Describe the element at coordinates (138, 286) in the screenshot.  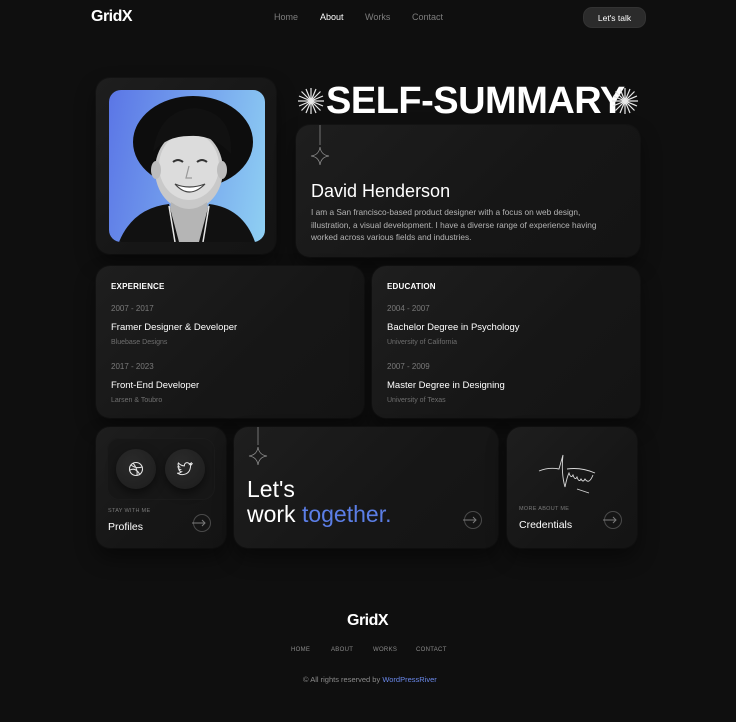
I see `experience-heading: EXPERIENCE` at that location.